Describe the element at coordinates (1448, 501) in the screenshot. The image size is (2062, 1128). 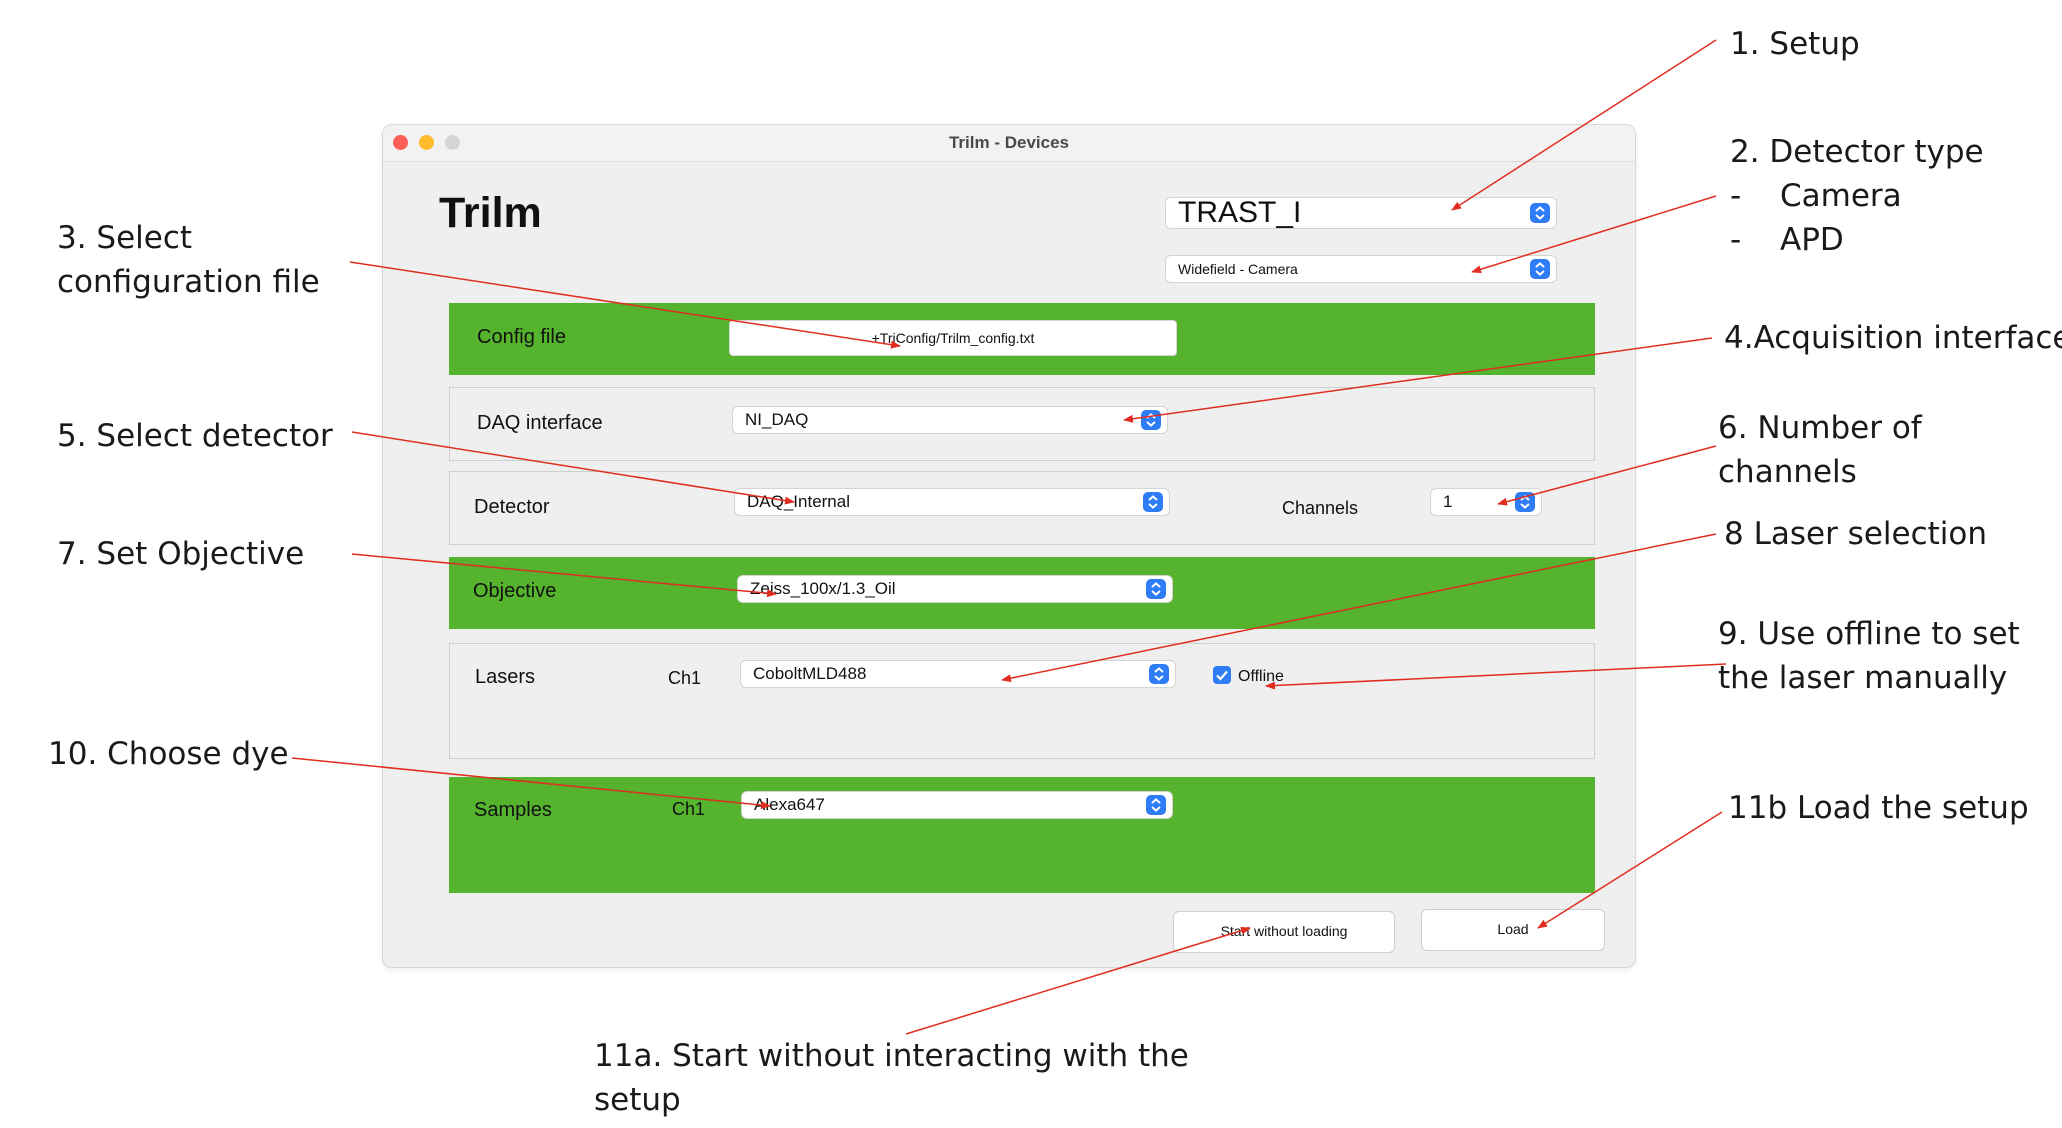
I see `channels-value: 1` at that location.